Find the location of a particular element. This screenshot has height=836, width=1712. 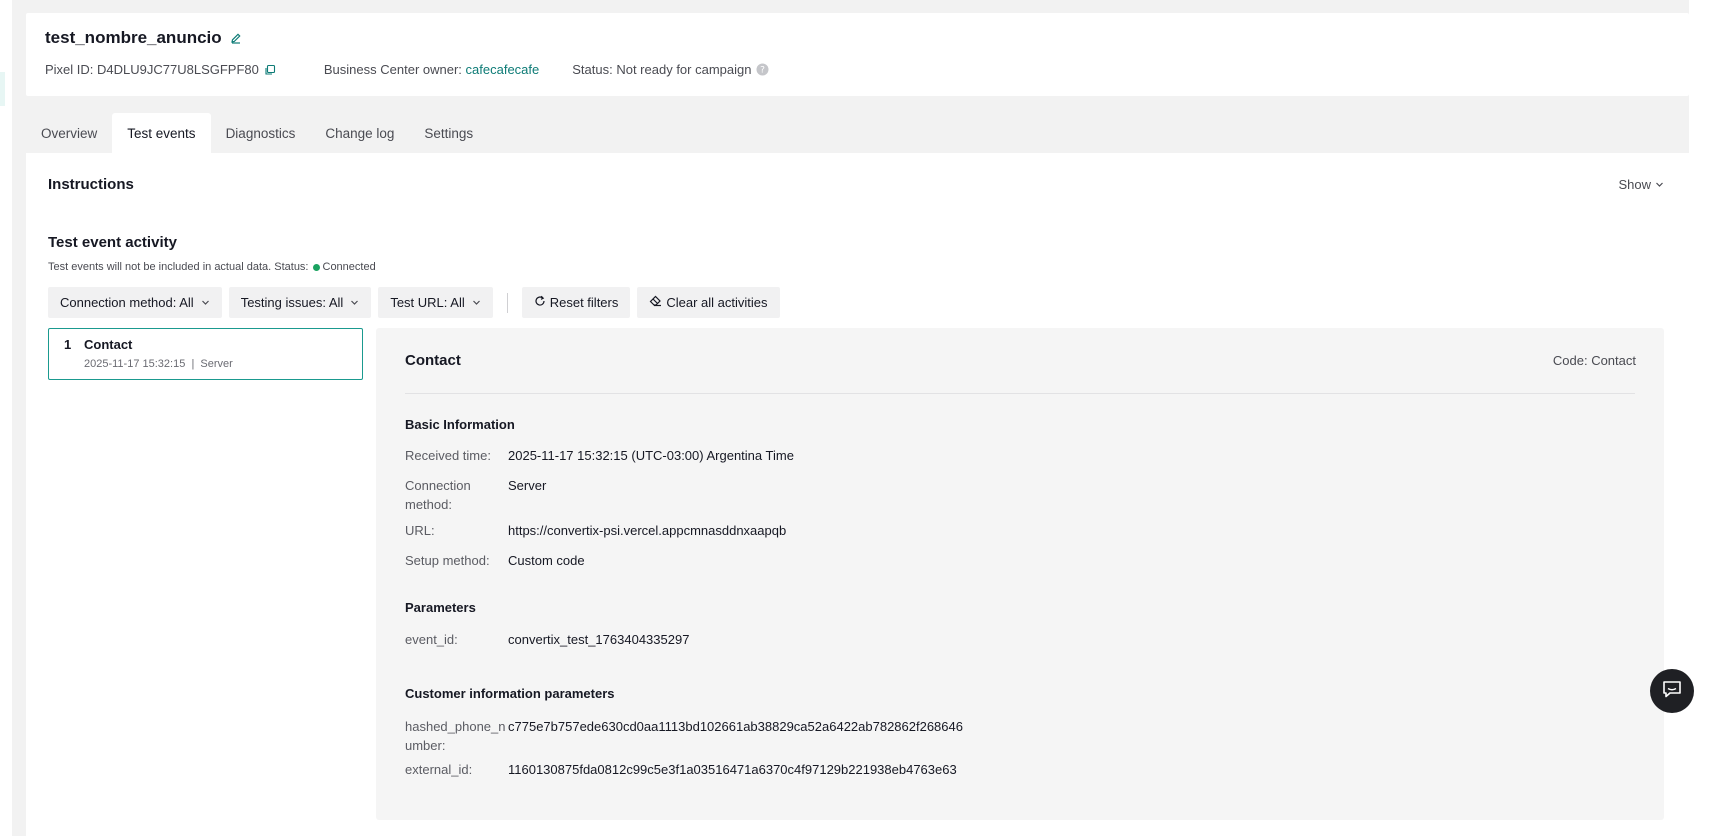

left-edge-marker is located at coordinates (2, 89).